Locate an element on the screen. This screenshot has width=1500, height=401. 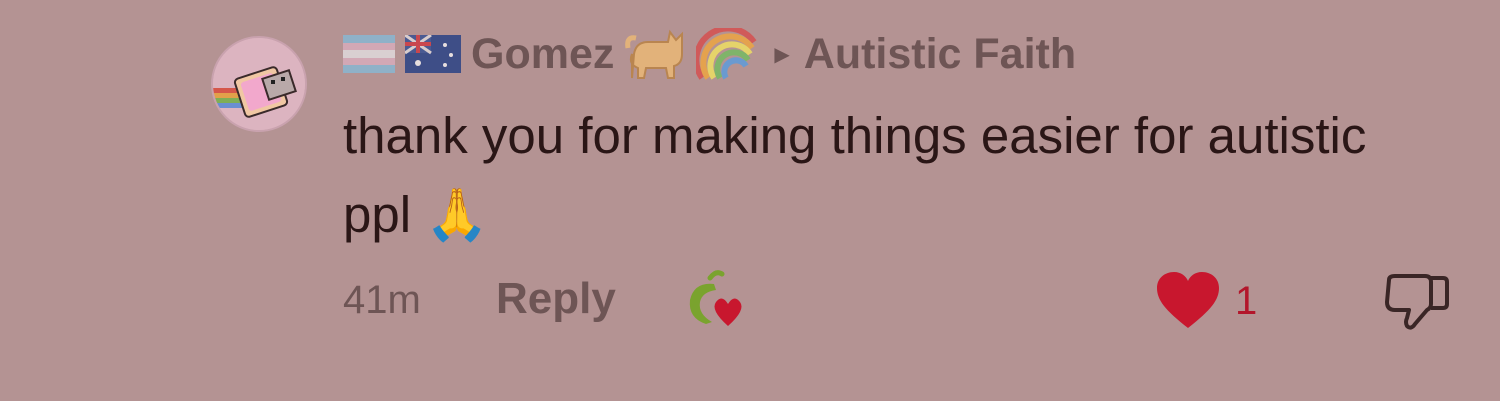
timestamp: 41m is located at coordinates (382, 300).